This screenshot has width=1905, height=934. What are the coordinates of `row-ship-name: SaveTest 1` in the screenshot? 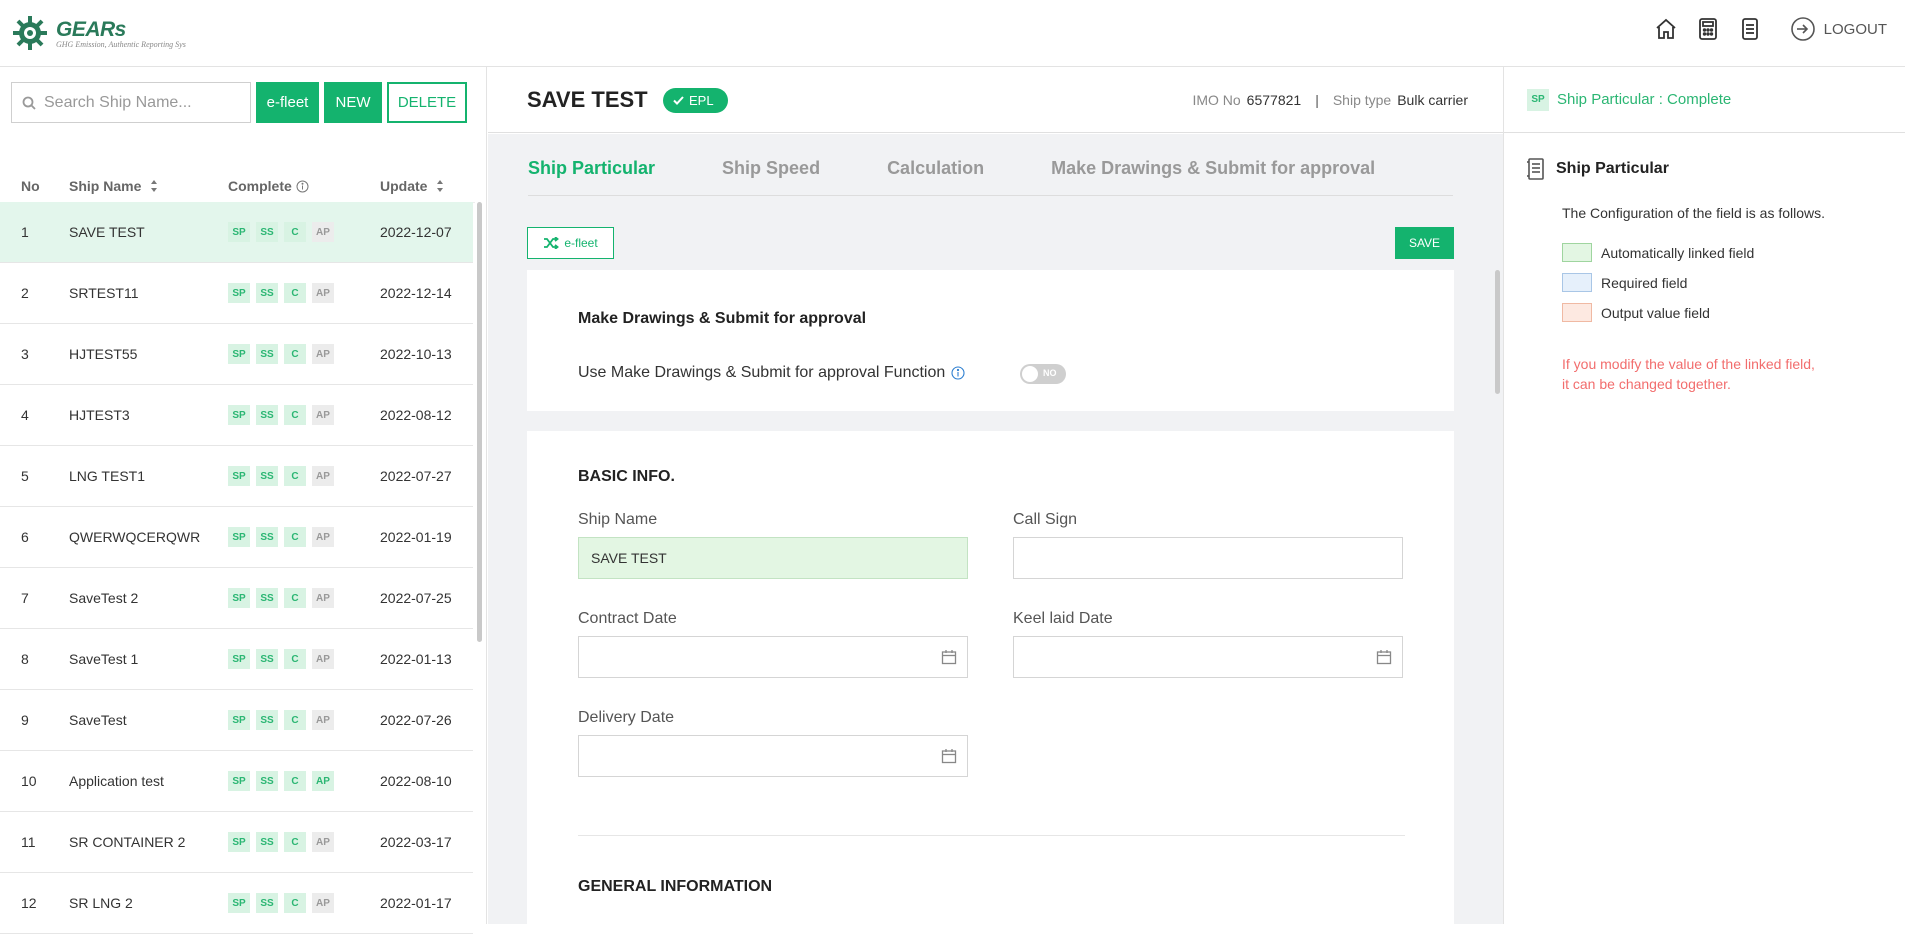 It's located at (104, 659).